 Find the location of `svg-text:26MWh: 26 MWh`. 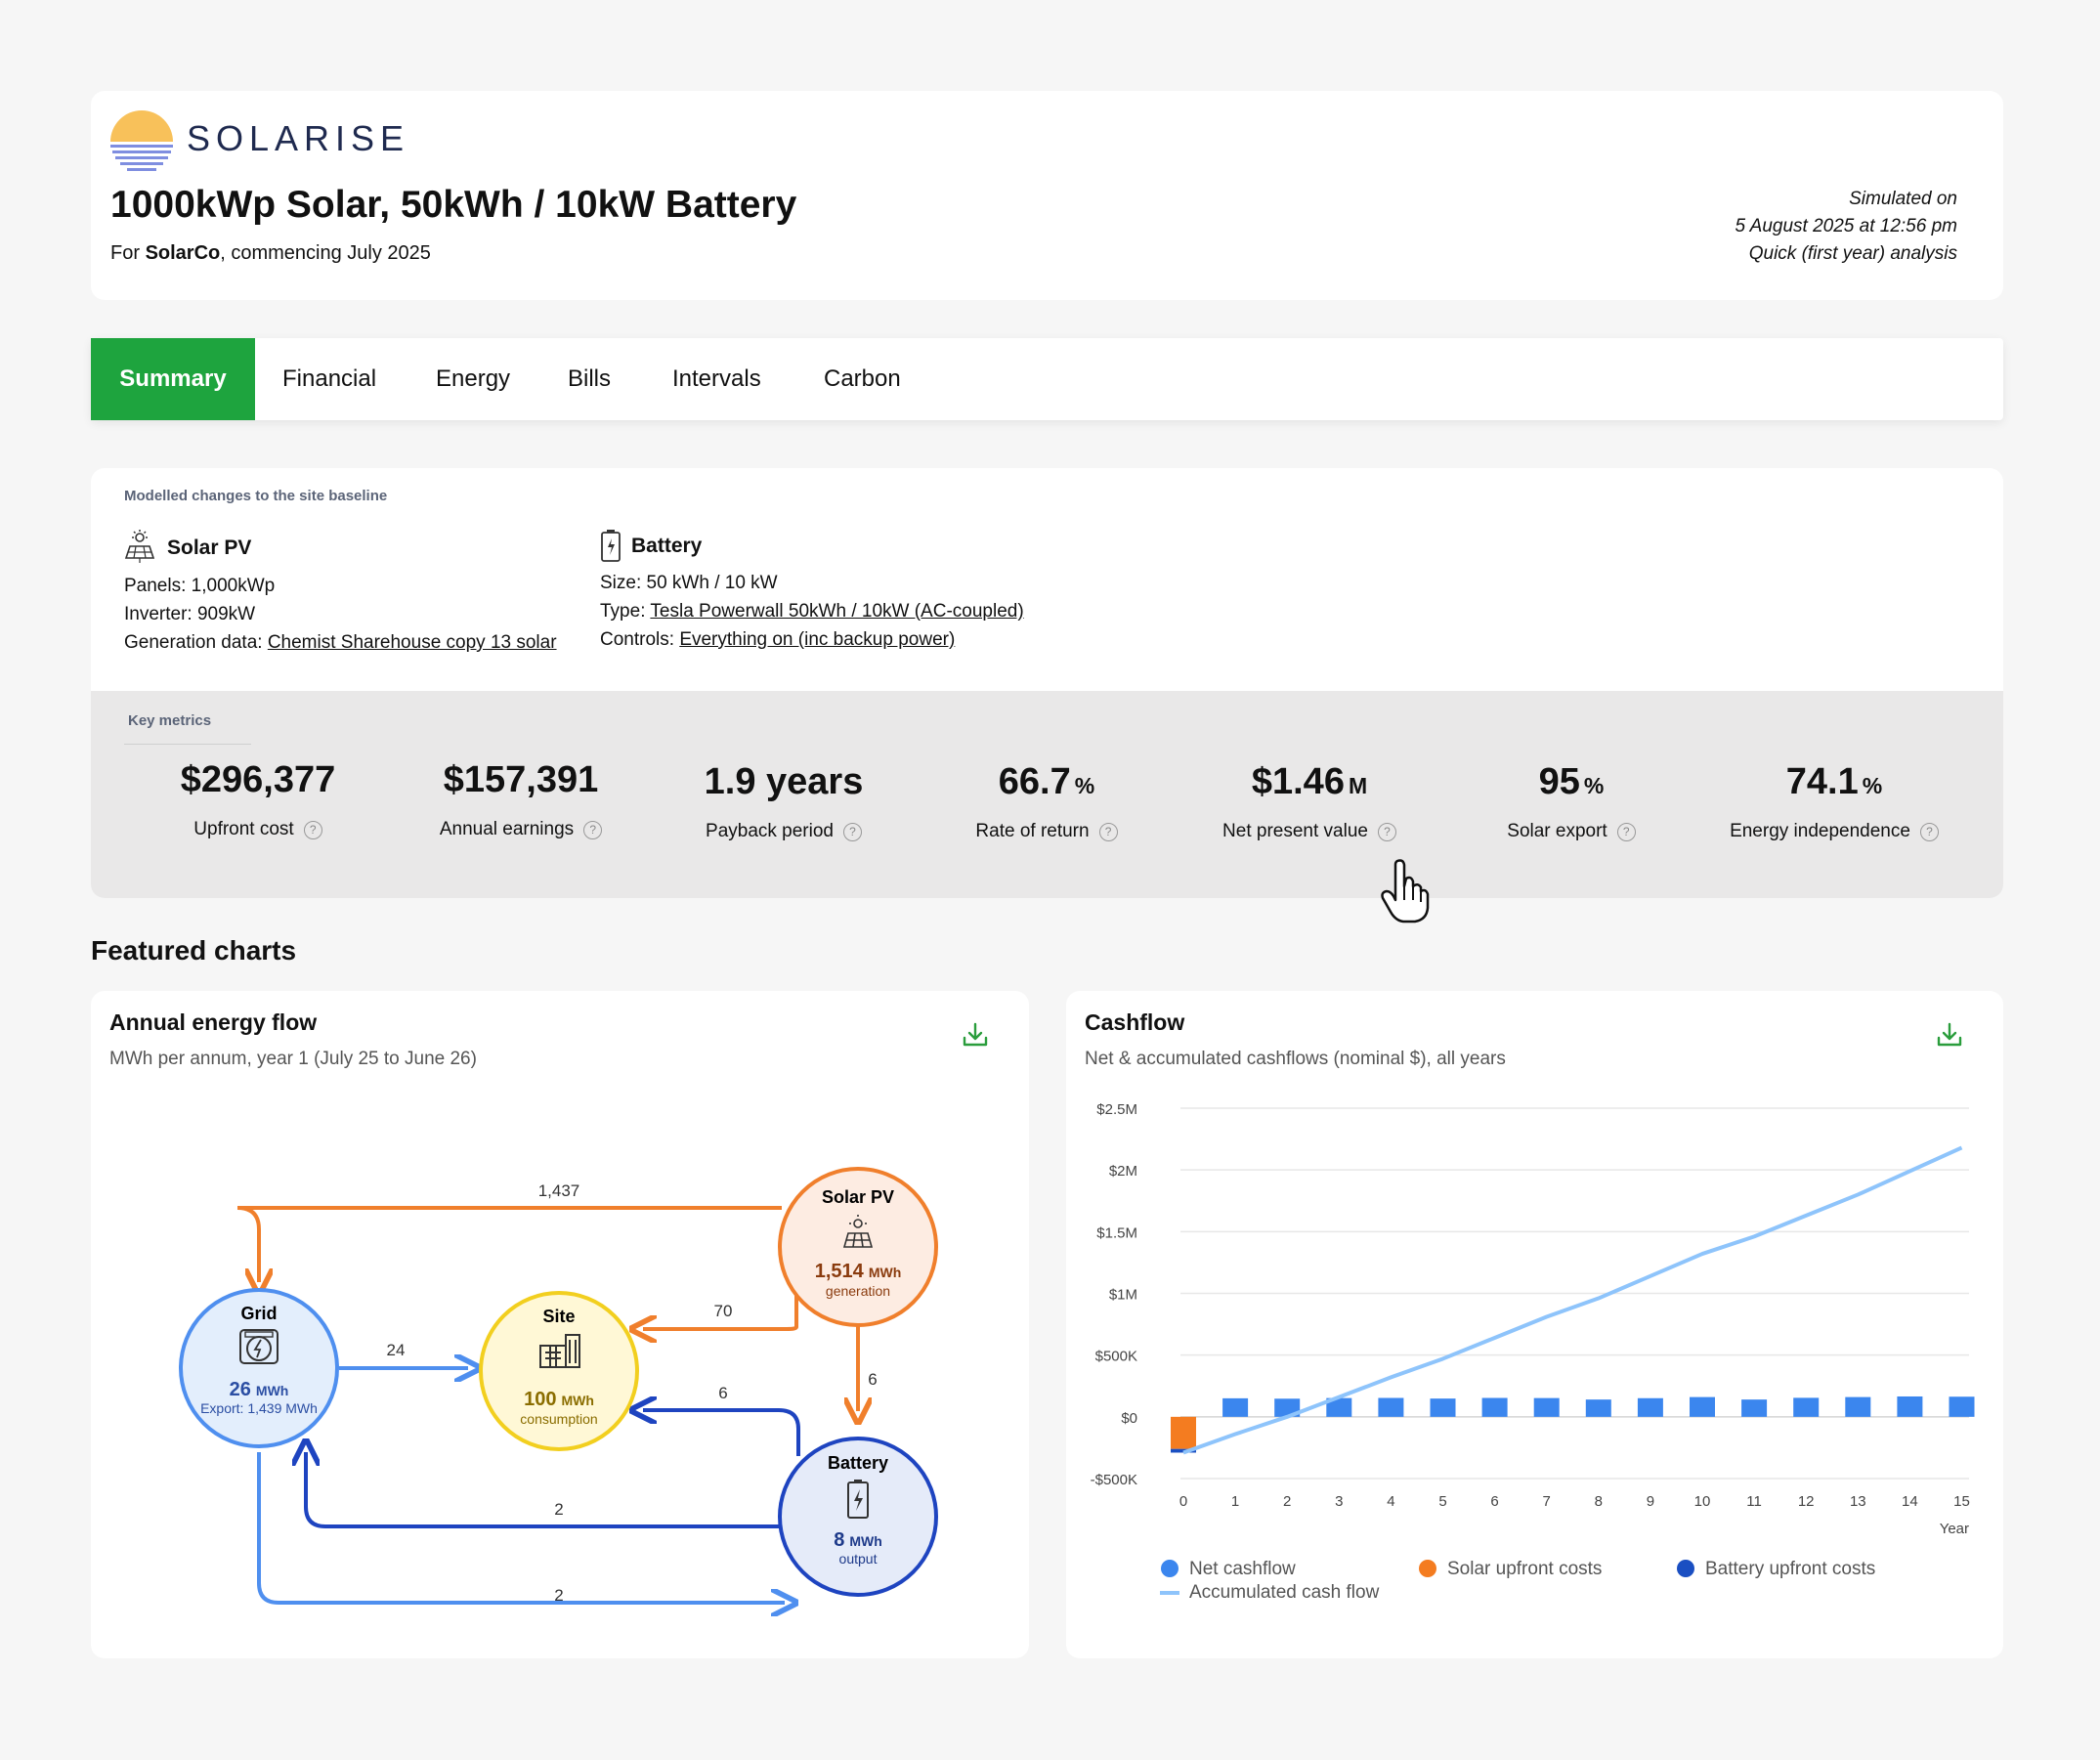

svg-text:26MWh: 26 MWh is located at coordinates (259, 1389).